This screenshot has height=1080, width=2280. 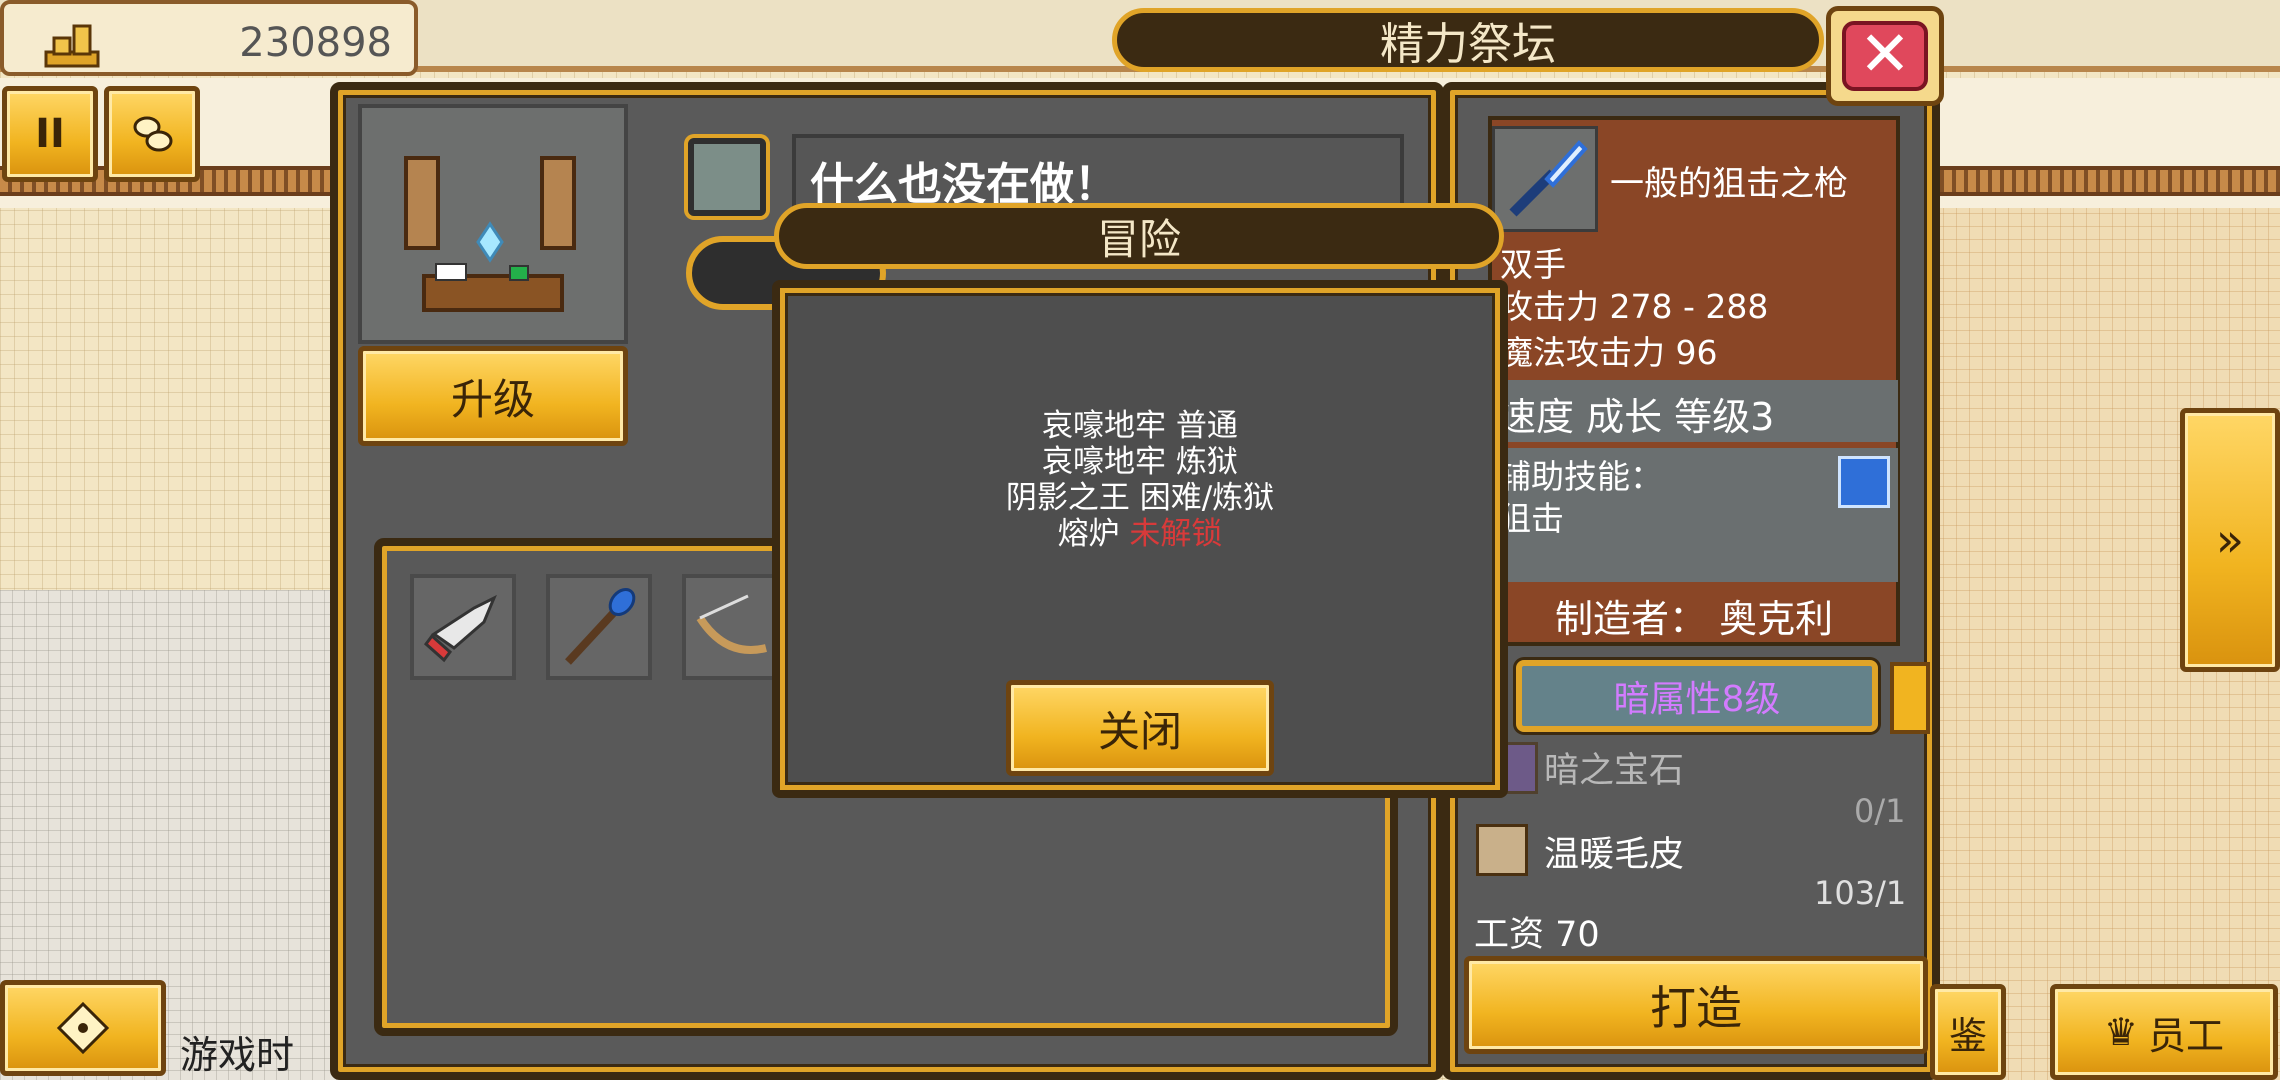 I want to click on staff-button: ♛ 员工, so click(x=2164, y=1032).